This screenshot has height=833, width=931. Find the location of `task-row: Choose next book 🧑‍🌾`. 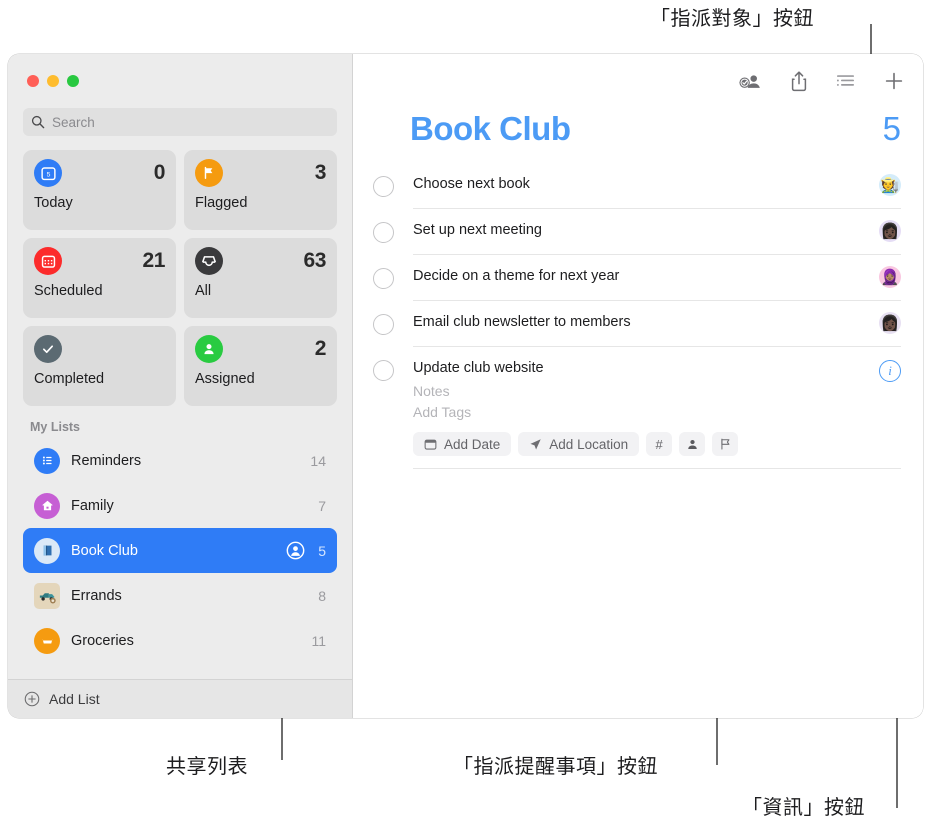

task-row: Choose next book 🧑‍🌾 is located at coordinates (648, 186).